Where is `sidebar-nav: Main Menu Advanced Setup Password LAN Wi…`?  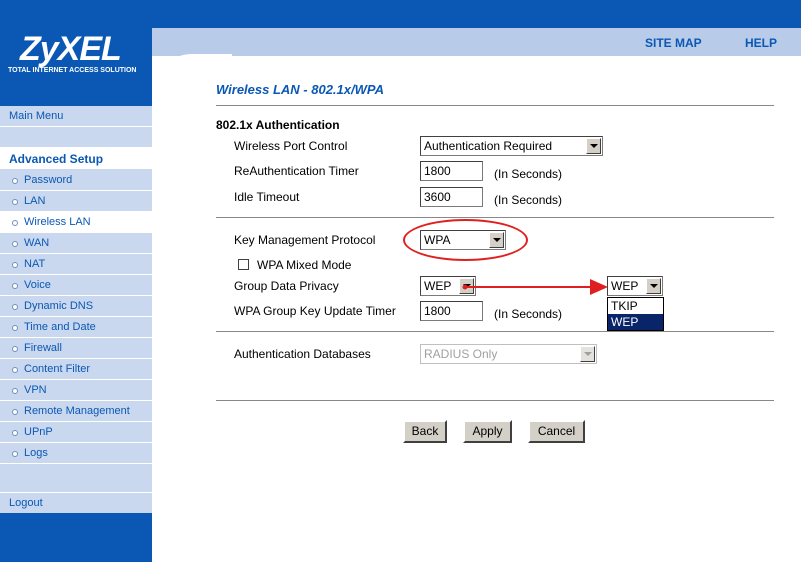 sidebar-nav: Main Menu Advanced Setup Password LAN Wi… is located at coordinates (76, 309).